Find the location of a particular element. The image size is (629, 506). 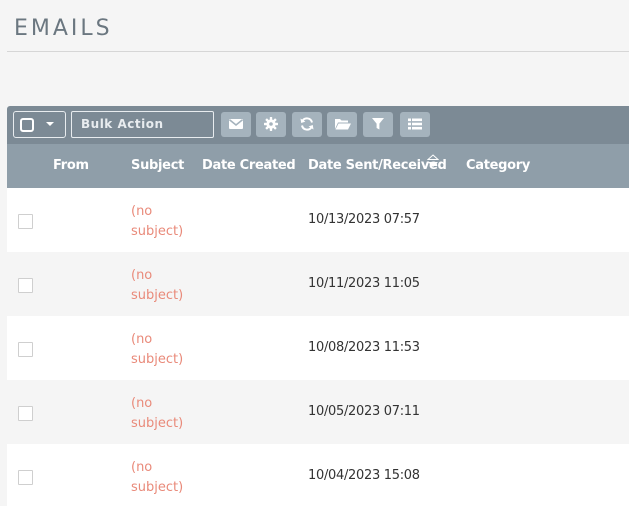

date-sent: 10/11/2023 11:05 is located at coordinates (364, 283).